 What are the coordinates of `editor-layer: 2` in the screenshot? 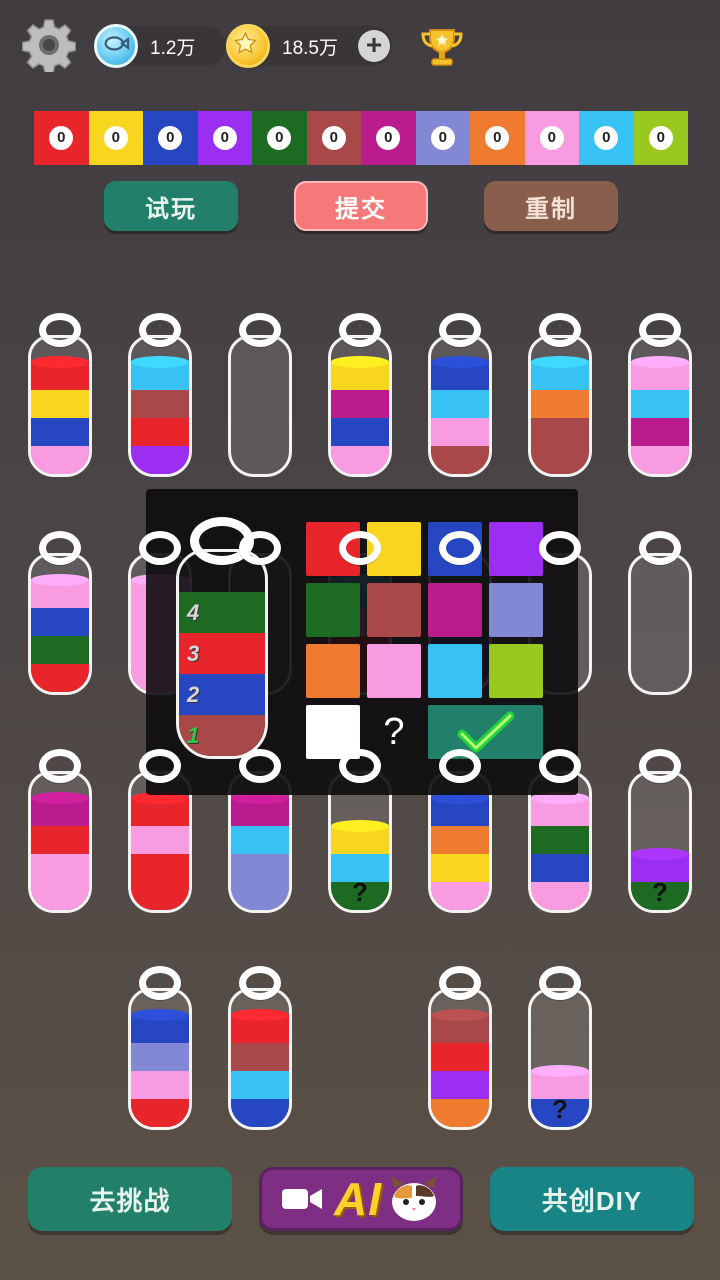 It's located at (222, 694).